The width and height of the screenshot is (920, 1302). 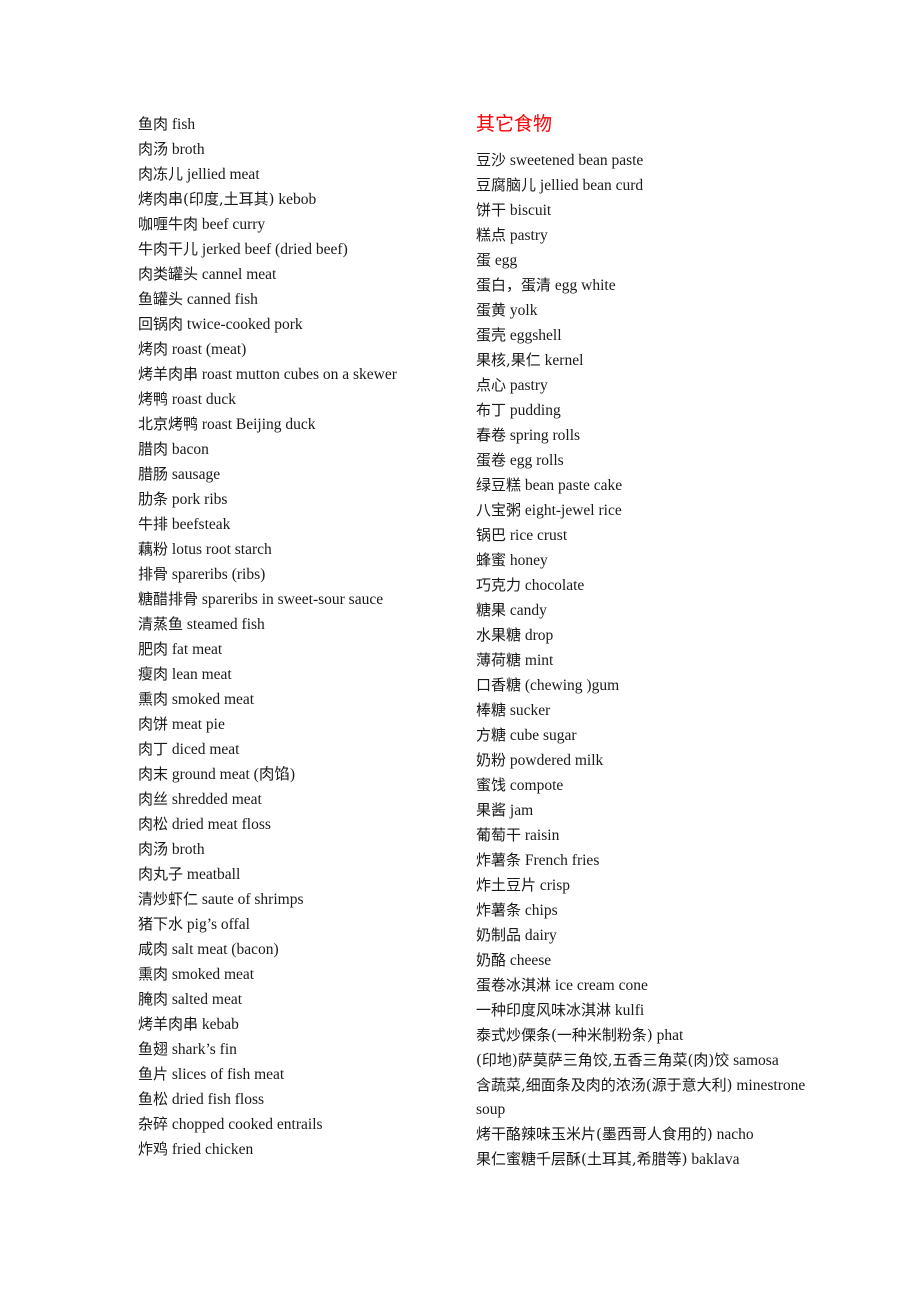 What do you see at coordinates (153, 999) in the screenshot?
I see `entry-chinese: 腌肉` at bounding box center [153, 999].